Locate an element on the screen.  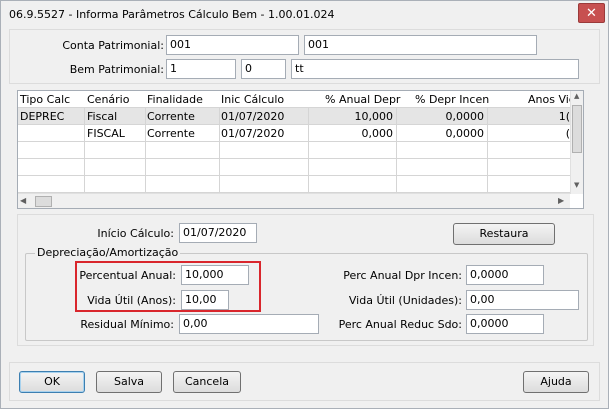
residual-minimo-field: 0,00 is located at coordinates (249, 324).